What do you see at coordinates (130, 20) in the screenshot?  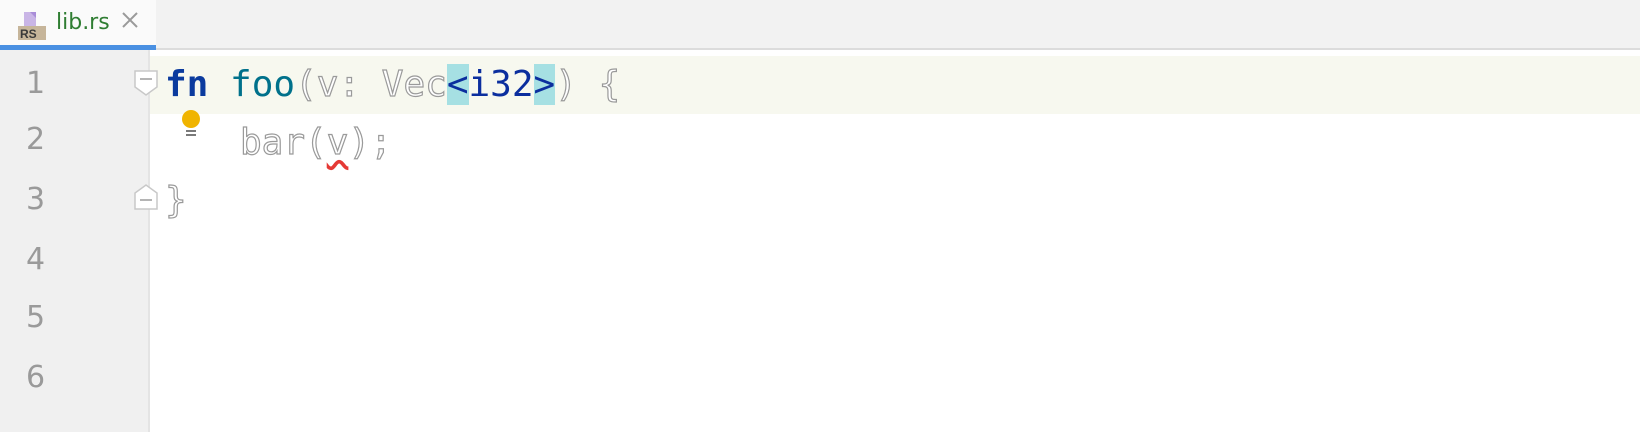 I see `close-icon` at bounding box center [130, 20].